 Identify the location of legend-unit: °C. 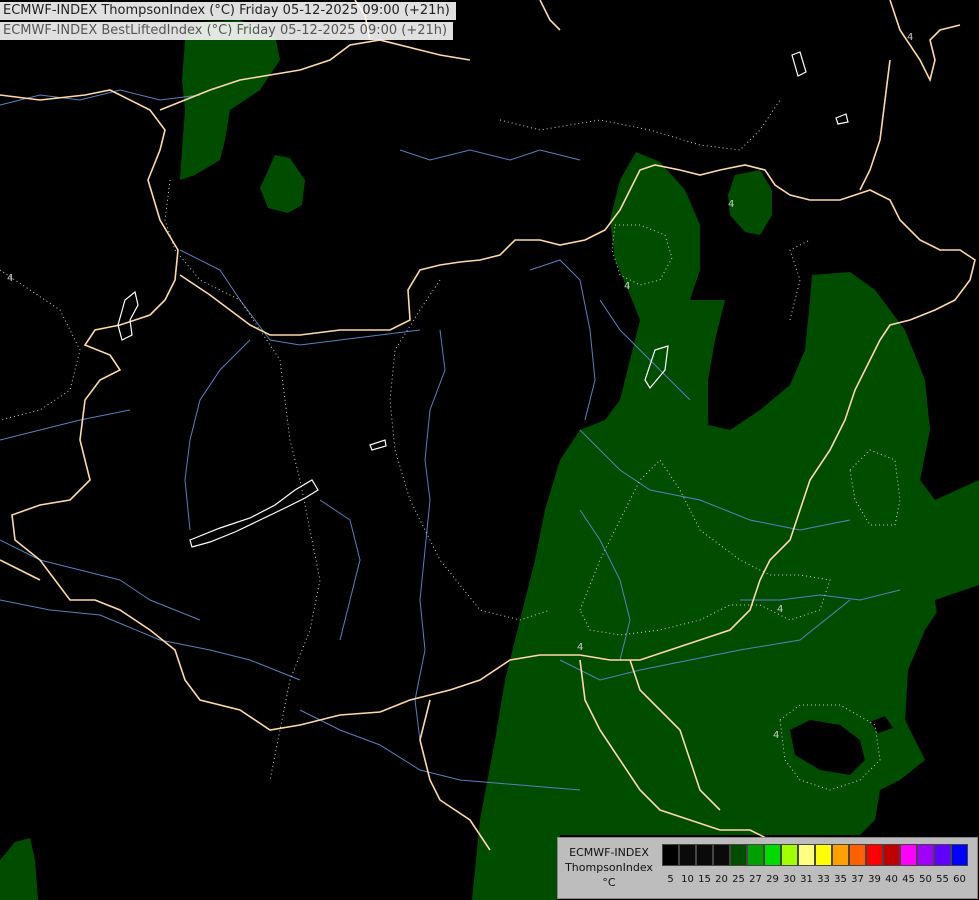
(609, 882).